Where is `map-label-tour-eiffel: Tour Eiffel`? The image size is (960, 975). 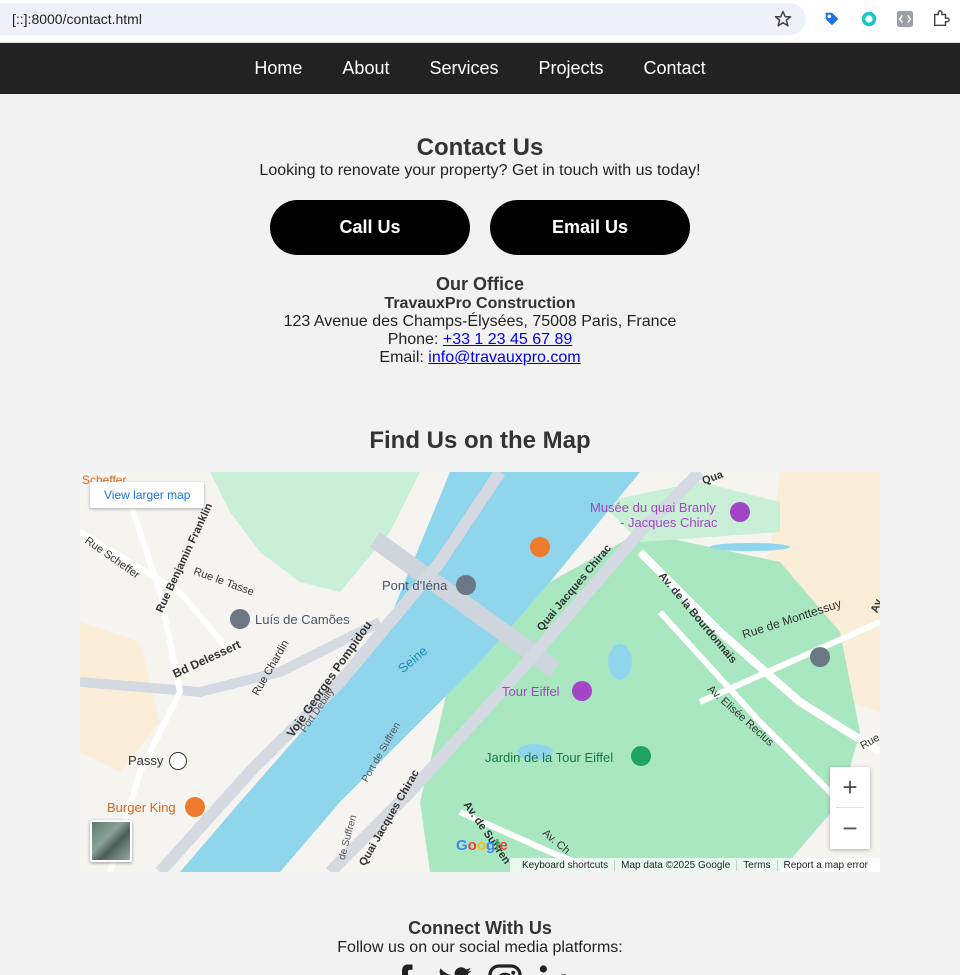 map-label-tour-eiffel: Tour Eiffel is located at coordinates (531, 691).